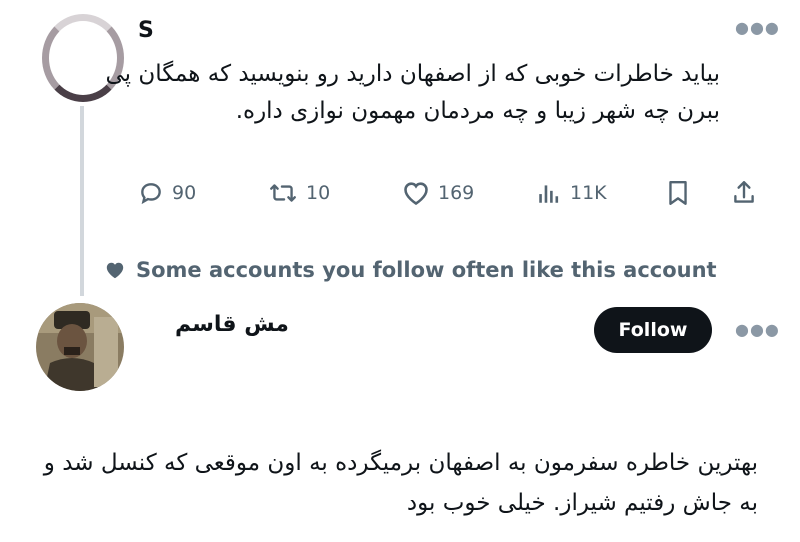 The width and height of the screenshot is (800, 542). I want to click on views-button: 11K, so click(571, 193).